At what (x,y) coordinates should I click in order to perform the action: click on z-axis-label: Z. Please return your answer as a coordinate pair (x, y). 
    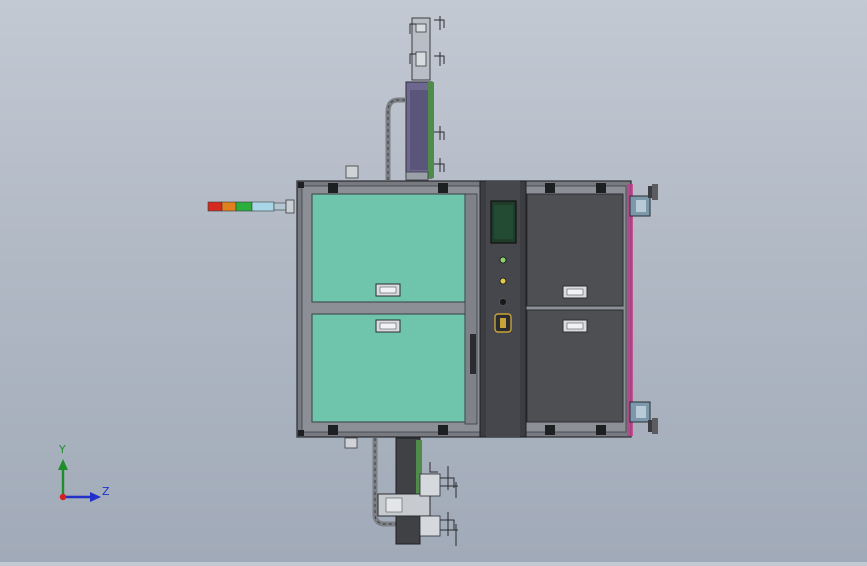
    Looking at the image, I should click on (106, 491).